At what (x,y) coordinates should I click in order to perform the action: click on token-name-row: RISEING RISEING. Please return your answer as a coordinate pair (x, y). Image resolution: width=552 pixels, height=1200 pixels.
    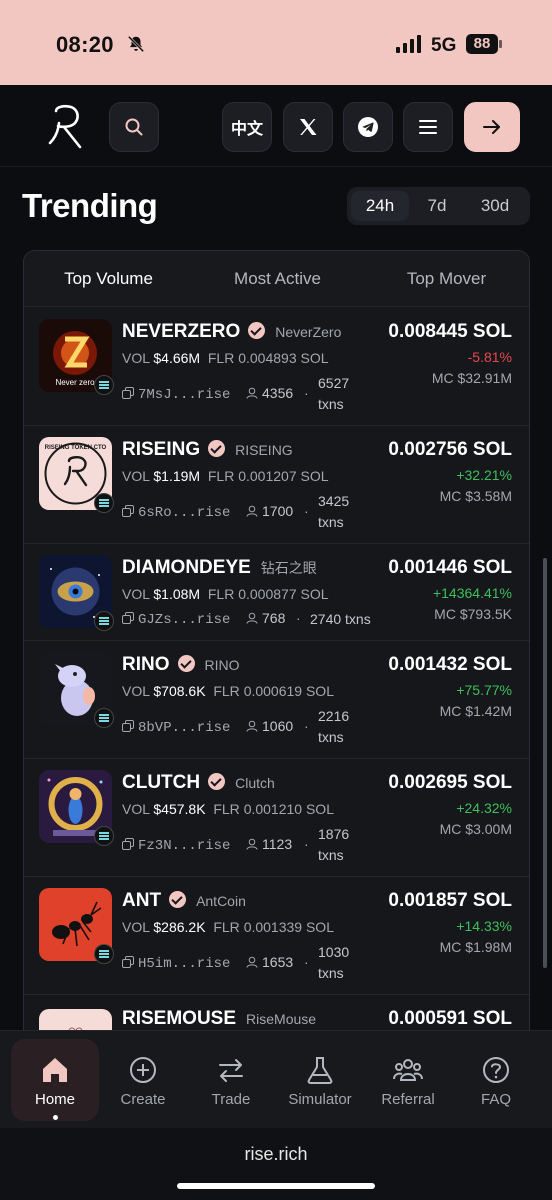
    Looking at the image, I should click on (207, 450).